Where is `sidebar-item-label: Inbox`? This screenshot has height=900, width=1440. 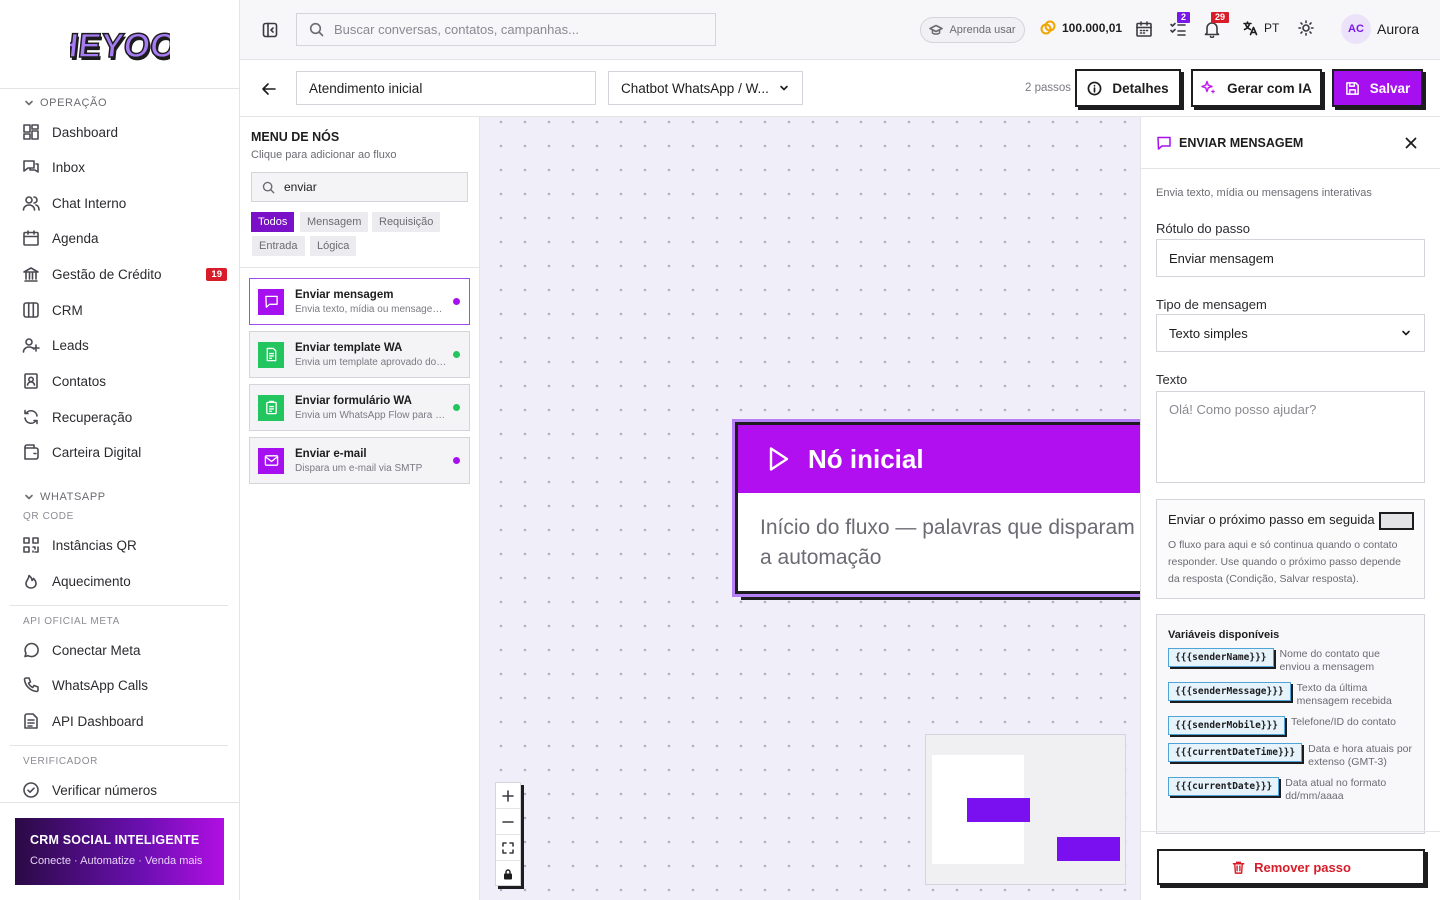 sidebar-item-label: Inbox is located at coordinates (69, 167).